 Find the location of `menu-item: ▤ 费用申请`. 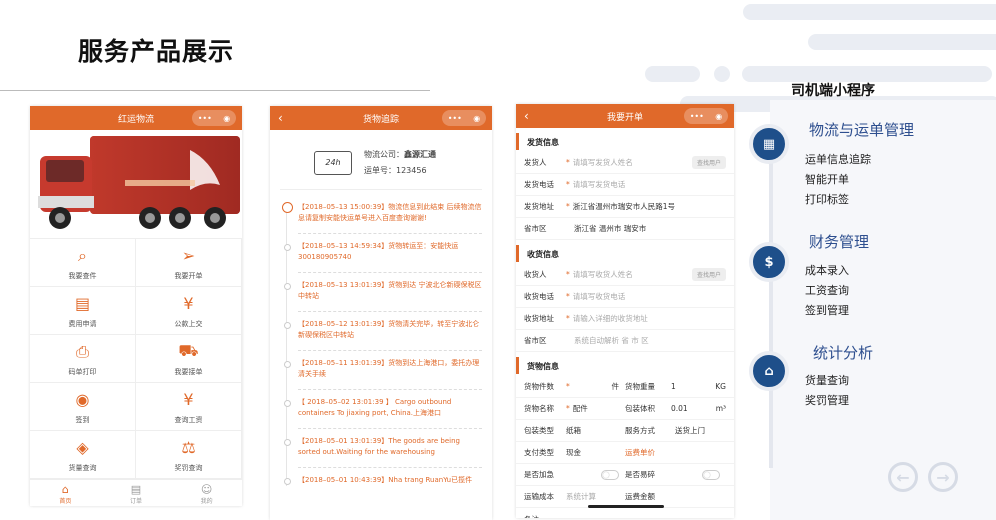

menu-item: ▤ 费用申请 is located at coordinates (83, 311).